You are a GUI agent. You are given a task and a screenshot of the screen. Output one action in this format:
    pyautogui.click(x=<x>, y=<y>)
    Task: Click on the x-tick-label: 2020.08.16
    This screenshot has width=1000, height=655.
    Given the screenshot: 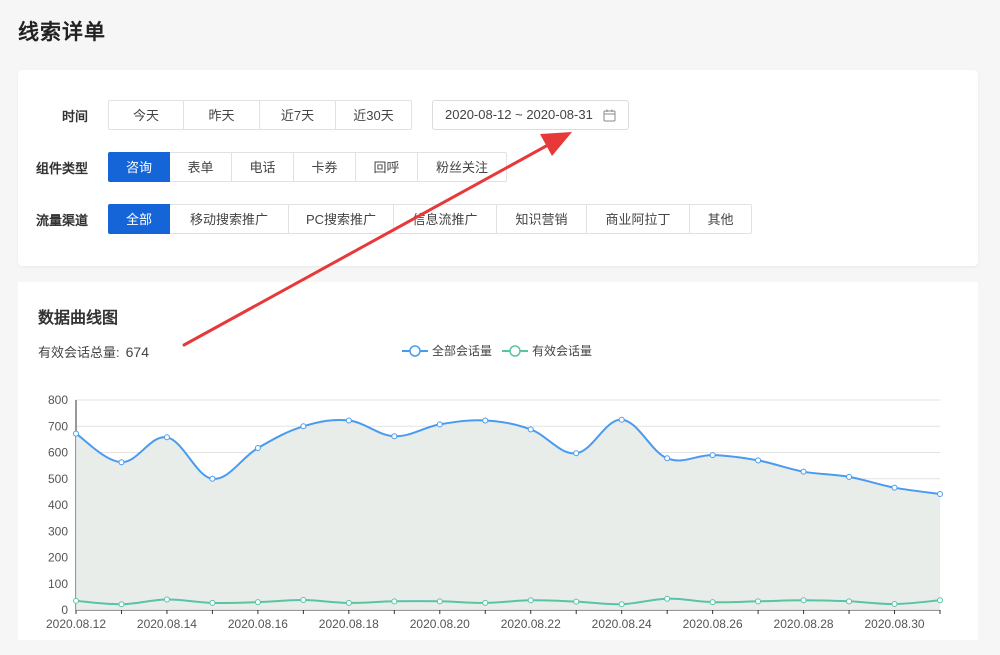 What is the action you would take?
    pyautogui.click(x=258, y=624)
    